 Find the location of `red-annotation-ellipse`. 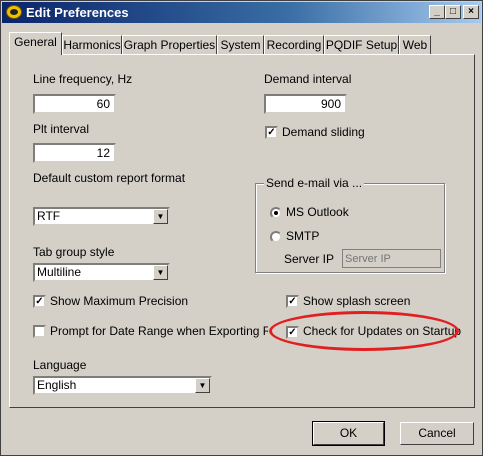

red-annotation-ellipse is located at coordinates (364, 331).